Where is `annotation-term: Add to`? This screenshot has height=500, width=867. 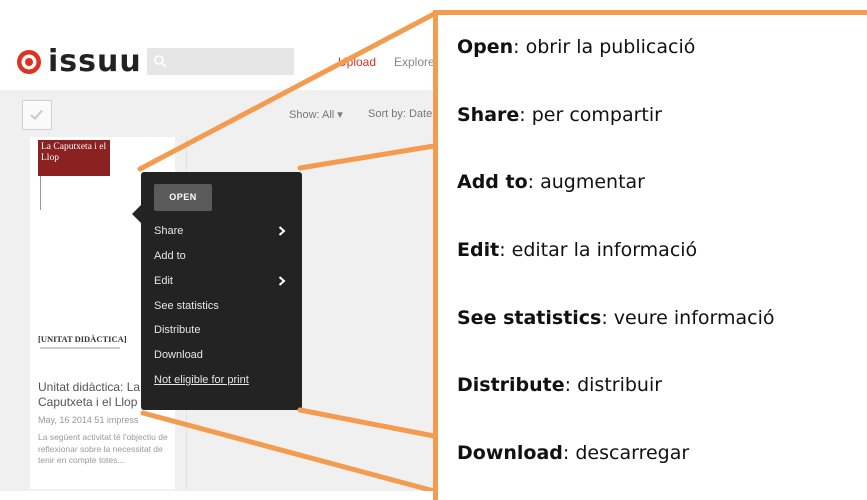
annotation-term: Add to is located at coordinates (492, 182).